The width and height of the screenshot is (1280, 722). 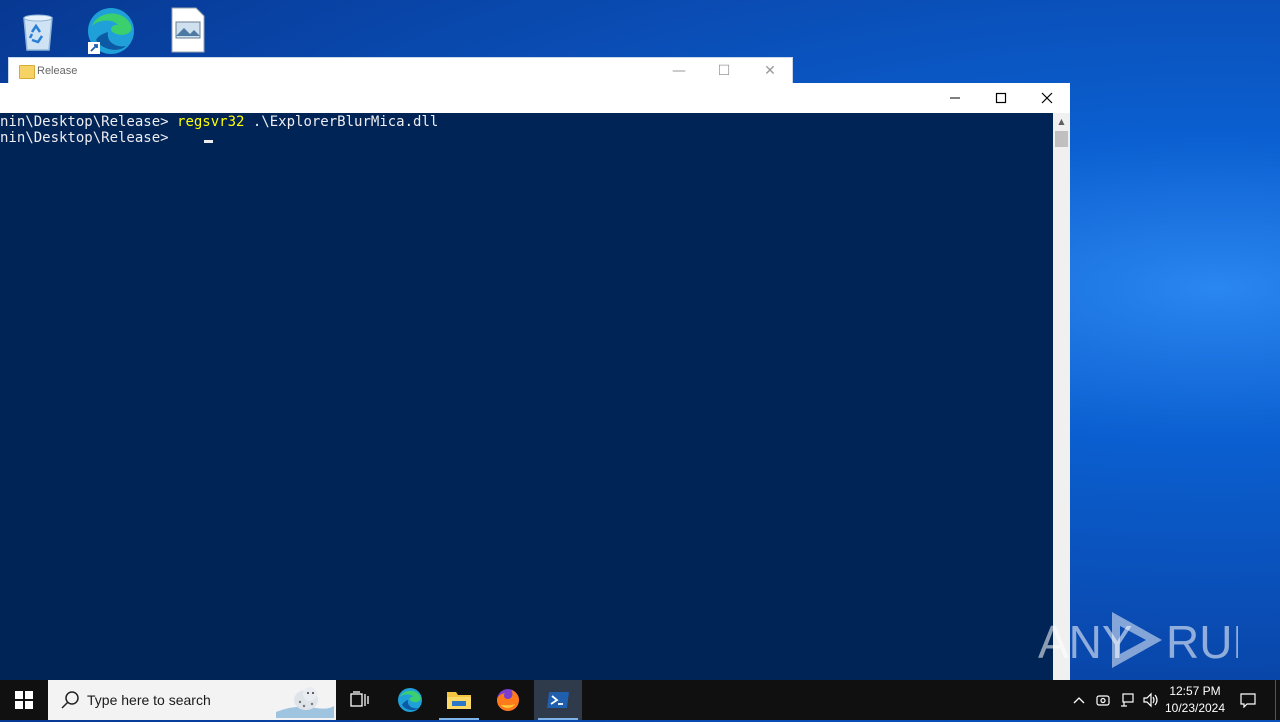 What do you see at coordinates (1195, 700) in the screenshot?
I see `taskbar-clock: 12:57 PM 10/23/2024` at bounding box center [1195, 700].